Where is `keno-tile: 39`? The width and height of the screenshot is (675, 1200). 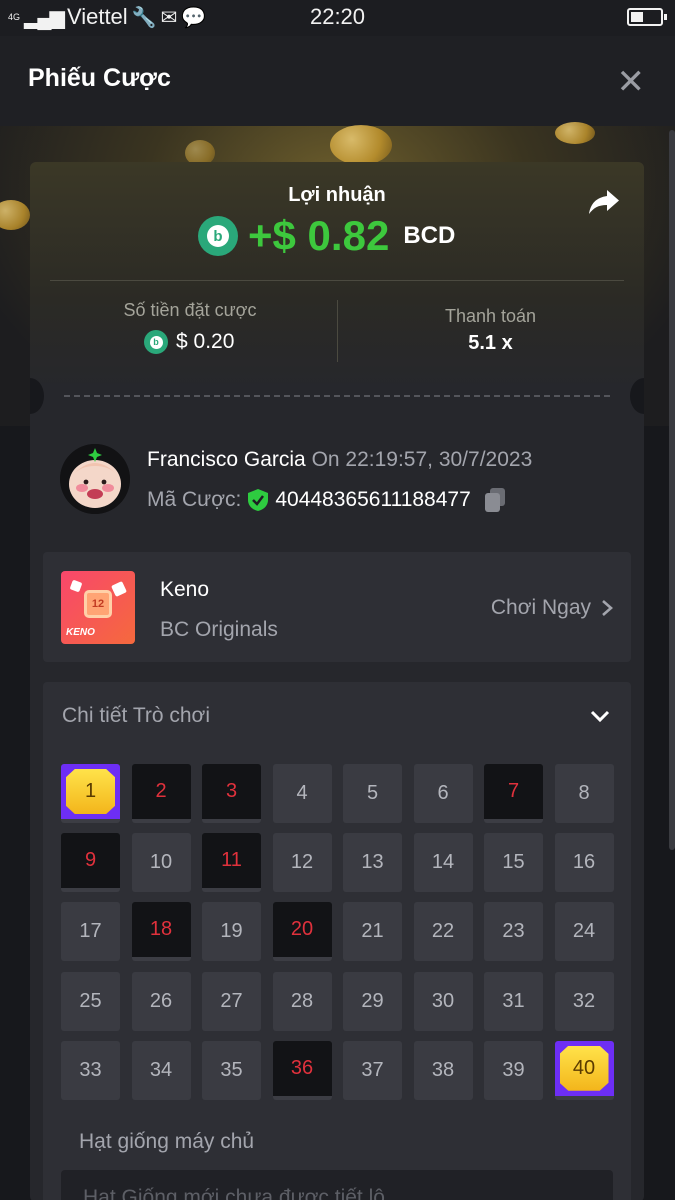 keno-tile: 39 is located at coordinates (513, 1070).